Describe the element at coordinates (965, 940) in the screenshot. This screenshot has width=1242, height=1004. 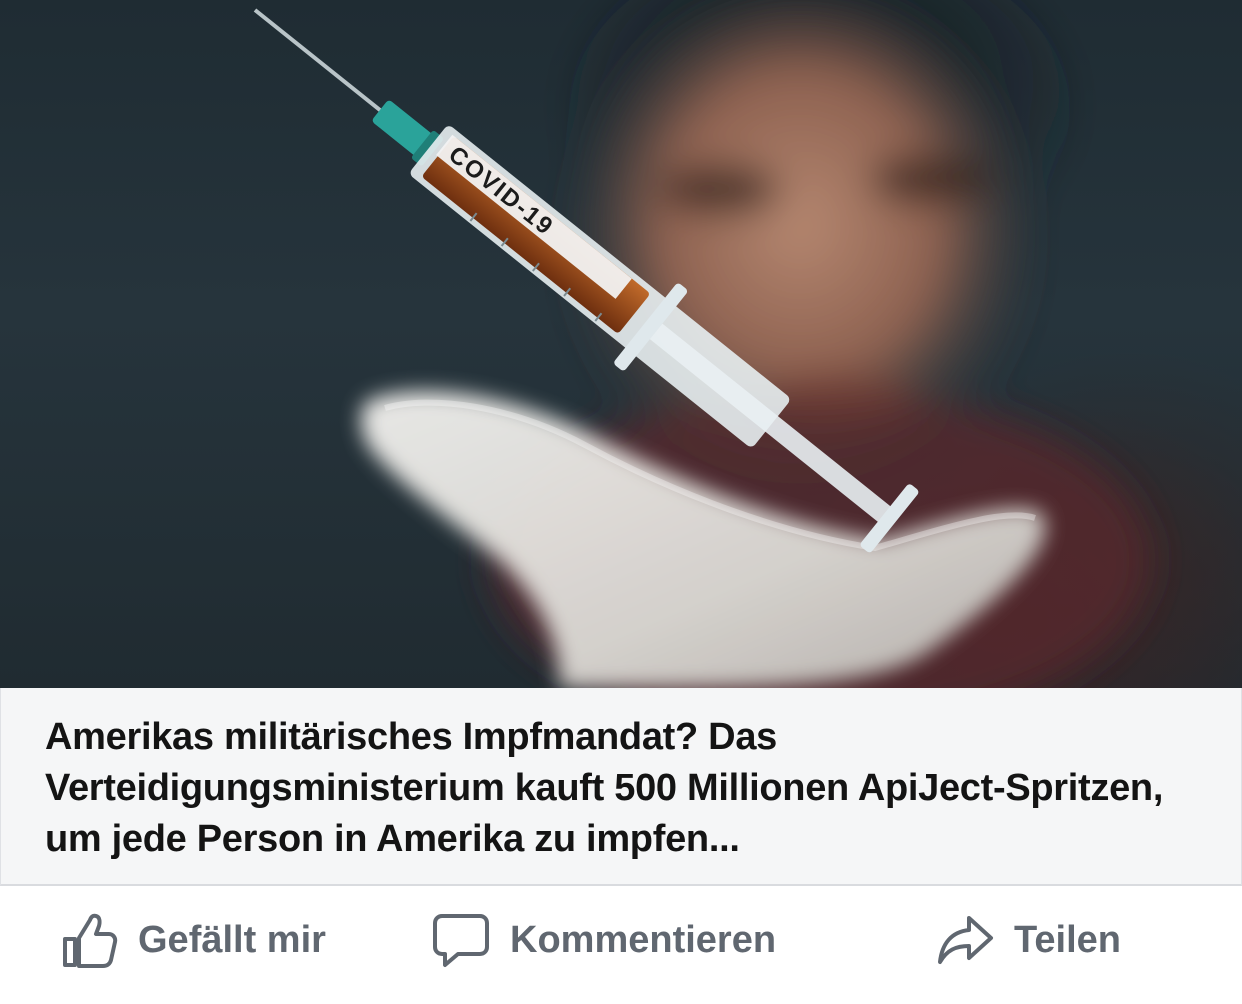
I see `share-arrow-icon` at that location.